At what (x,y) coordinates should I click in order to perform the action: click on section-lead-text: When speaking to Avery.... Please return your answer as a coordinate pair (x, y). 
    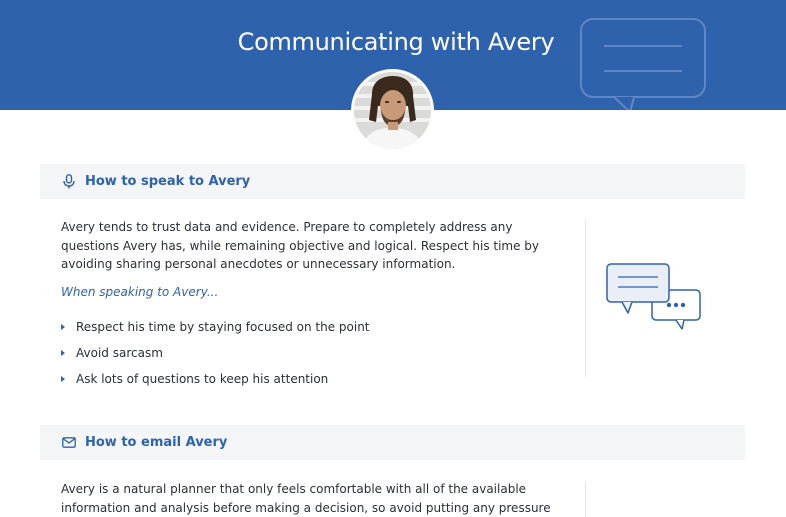
    Looking at the image, I should click on (140, 292).